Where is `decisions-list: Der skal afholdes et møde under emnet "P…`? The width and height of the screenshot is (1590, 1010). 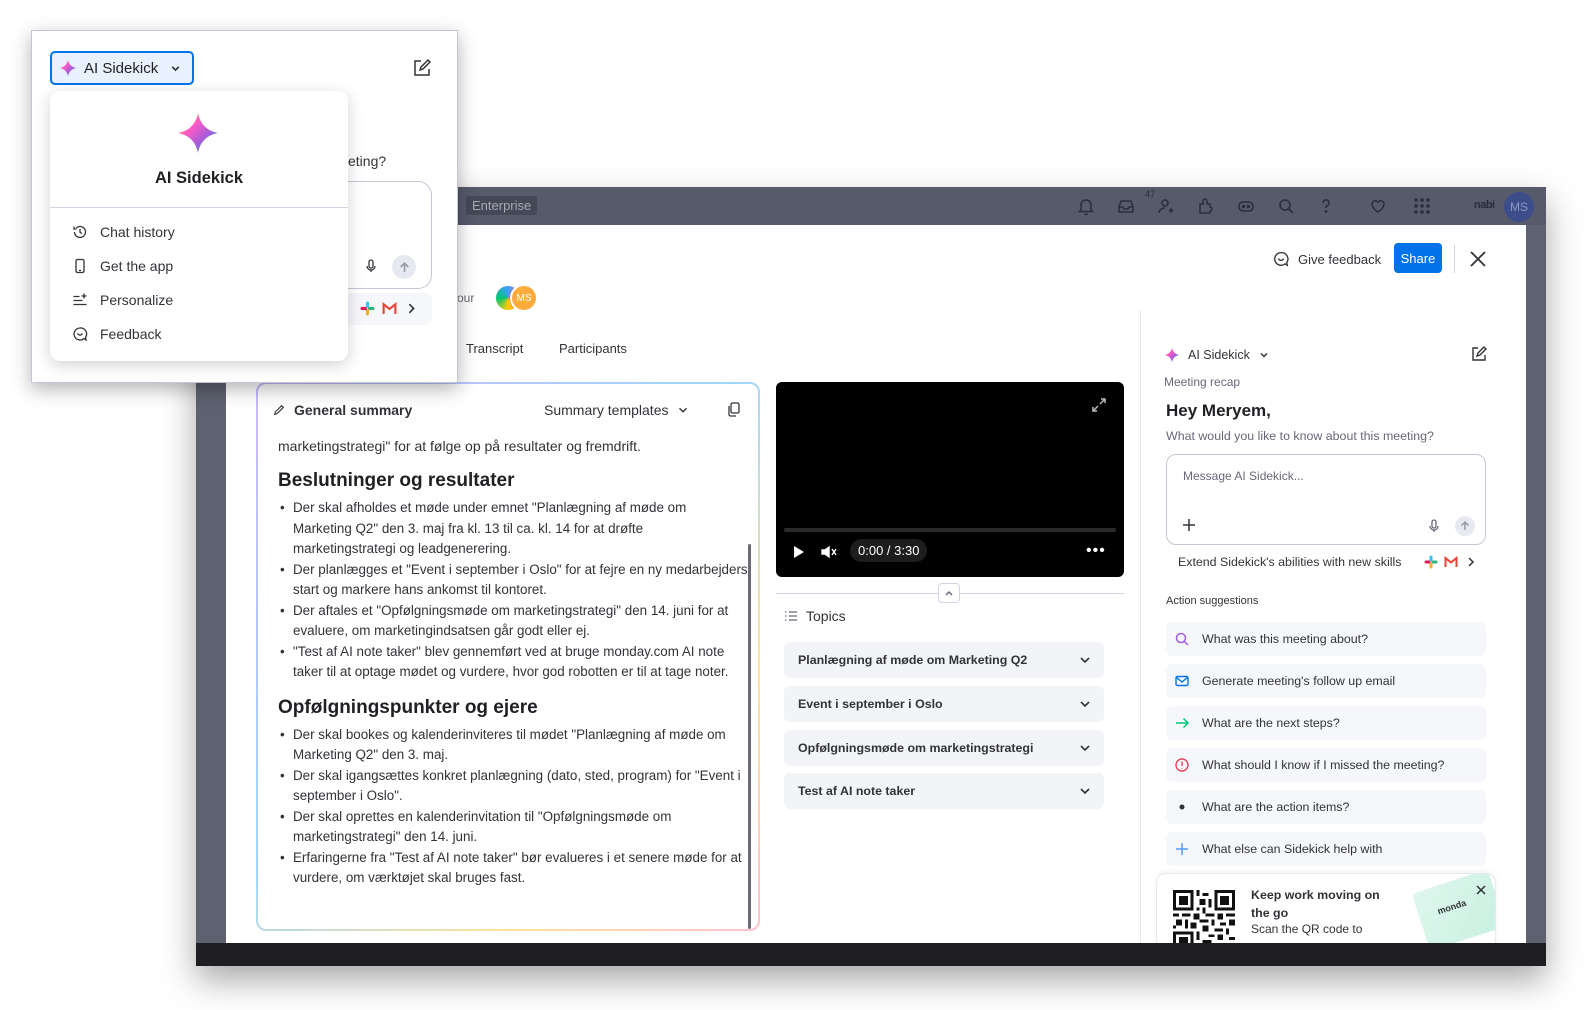
decisions-list: Der skal afholdes et møde under emnet "P… is located at coordinates (513, 590).